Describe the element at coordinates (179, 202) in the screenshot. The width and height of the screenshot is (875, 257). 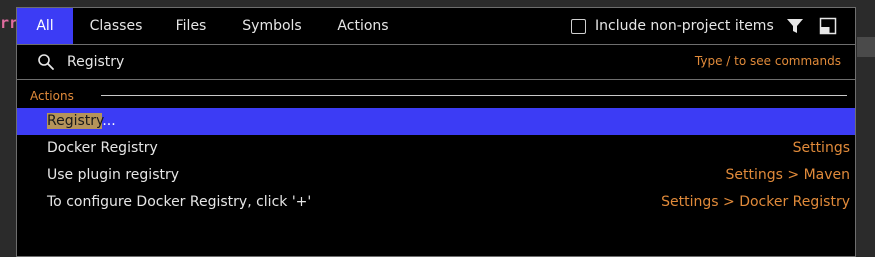
I see `result-label: To configure Docker Registry, click '+'` at that location.